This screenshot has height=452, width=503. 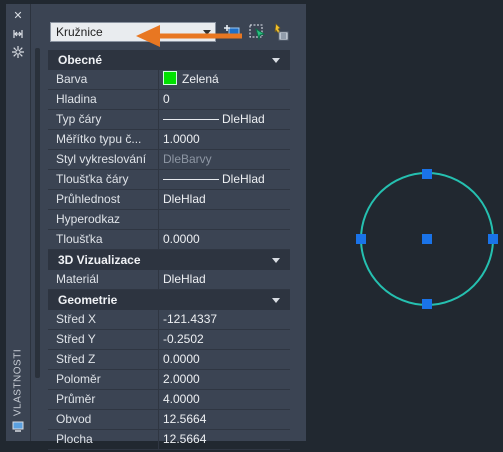 What do you see at coordinates (224, 319) in the screenshot?
I see `property-value: -121.4337` at bounding box center [224, 319].